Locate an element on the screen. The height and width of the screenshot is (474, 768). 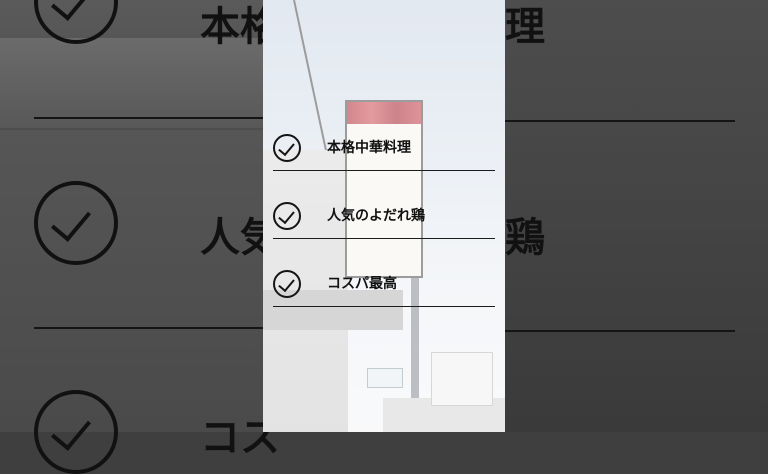
ghost-text-right: 鶏 is located at coordinates (525, 238).